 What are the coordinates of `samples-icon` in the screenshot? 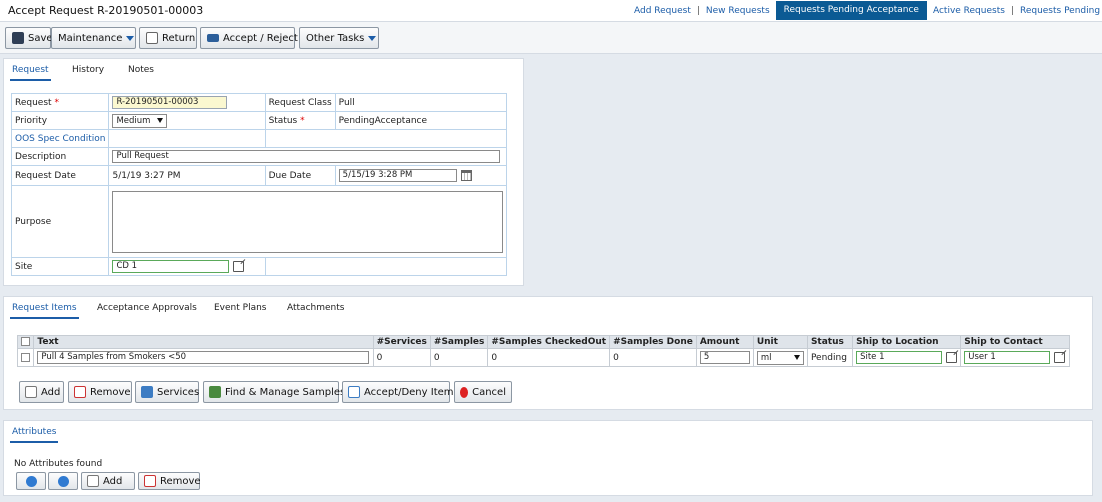 It's located at (215, 392).